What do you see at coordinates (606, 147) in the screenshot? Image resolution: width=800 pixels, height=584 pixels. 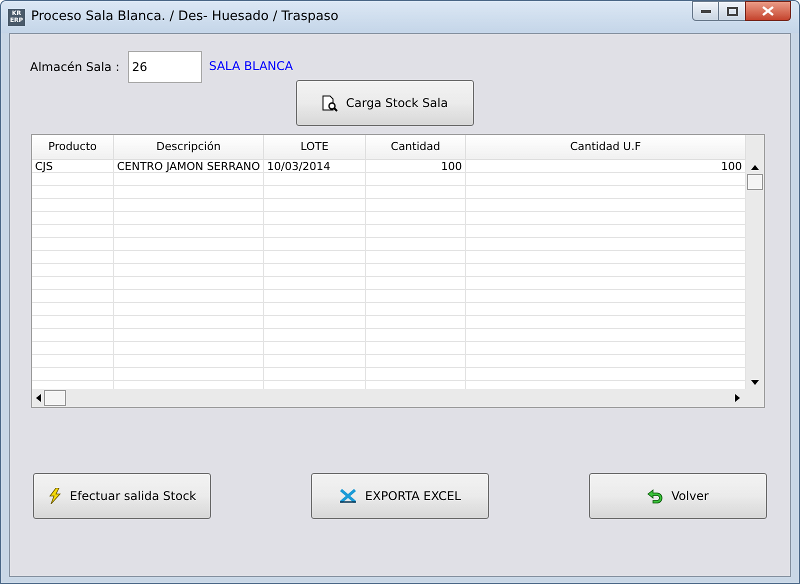 I see `column-header: Cantidad U.F` at bounding box center [606, 147].